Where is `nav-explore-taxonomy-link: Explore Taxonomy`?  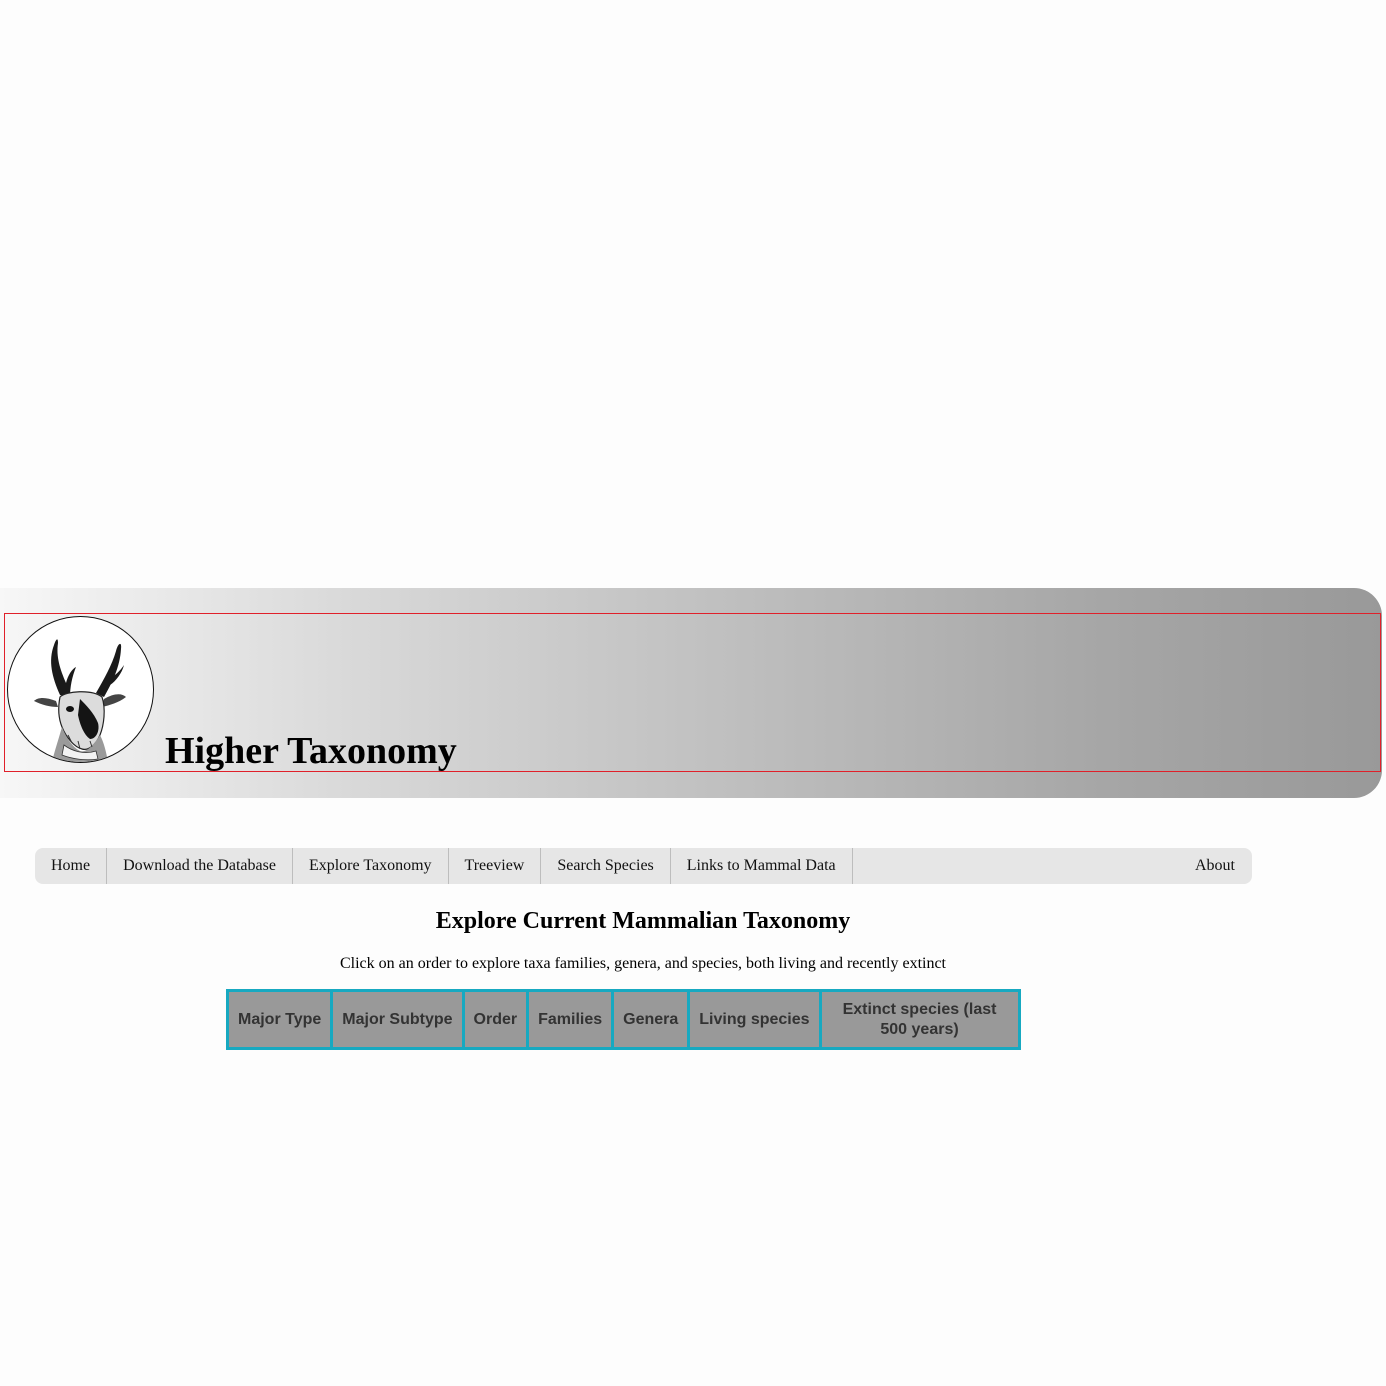
nav-explore-taxonomy-link: Explore Taxonomy is located at coordinates (371, 866).